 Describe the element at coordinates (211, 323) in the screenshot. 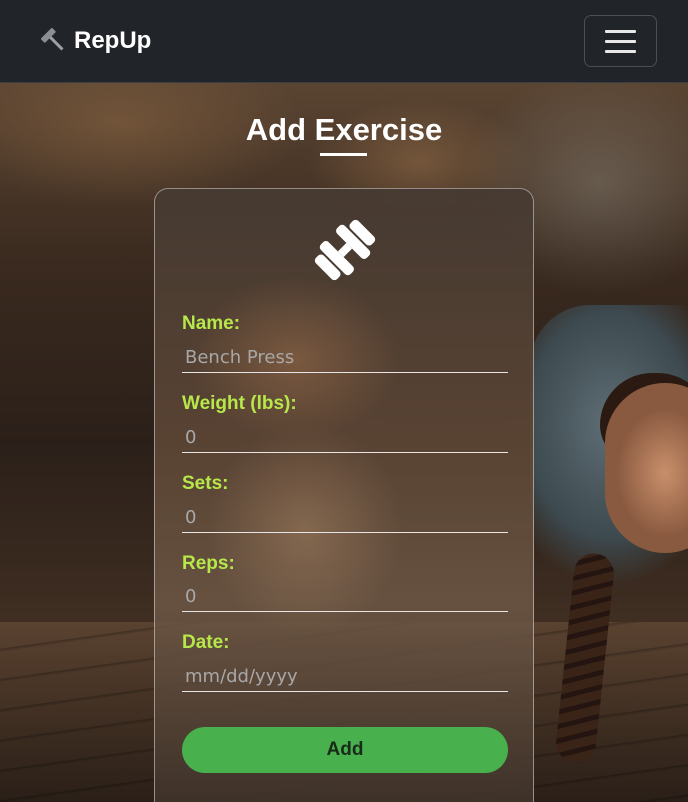

I see `name-label: Name:` at that location.